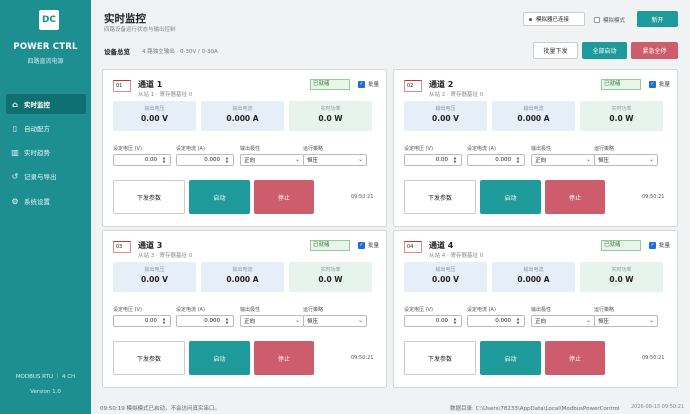 This screenshot has height=414, width=690. What do you see at coordinates (15, 128) in the screenshot?
I see `clipboard-icon: ▯` at bounding box center [15, 128].